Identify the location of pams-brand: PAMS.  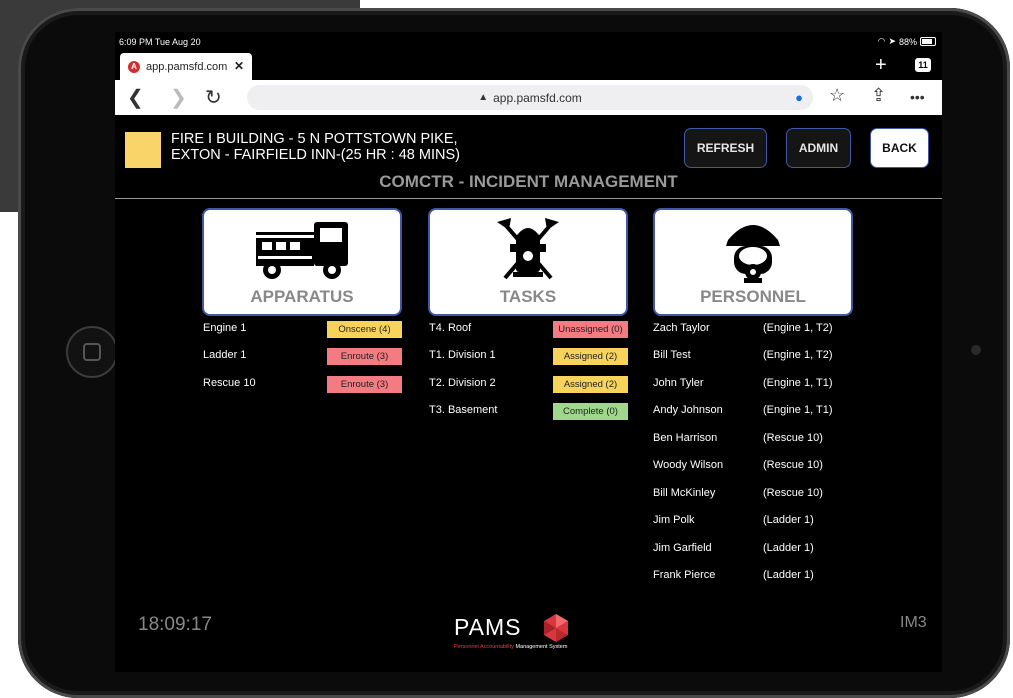
(488, 627).